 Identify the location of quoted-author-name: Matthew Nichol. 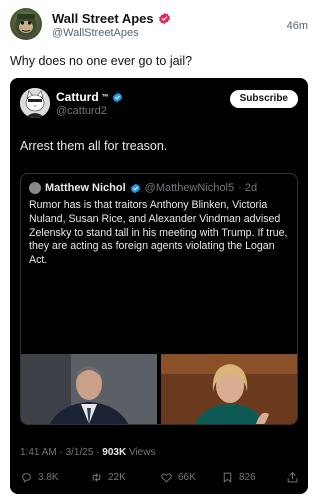
(85, 188).